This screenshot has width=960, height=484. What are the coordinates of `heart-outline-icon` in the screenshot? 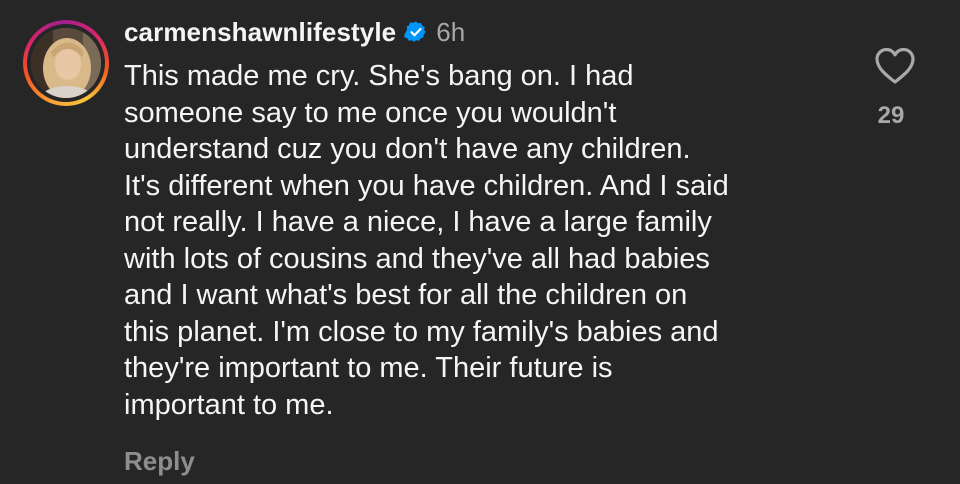 It's located at (895, 66).